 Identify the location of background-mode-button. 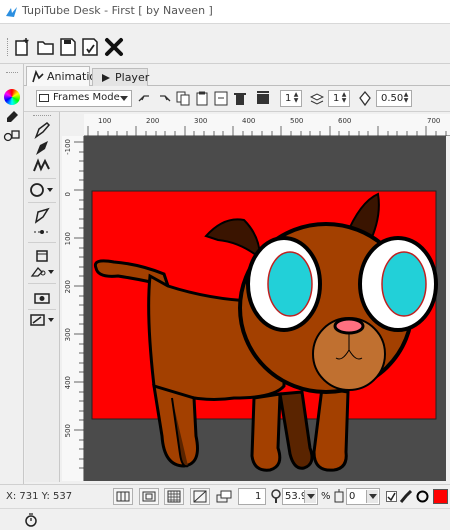
(200, 496).